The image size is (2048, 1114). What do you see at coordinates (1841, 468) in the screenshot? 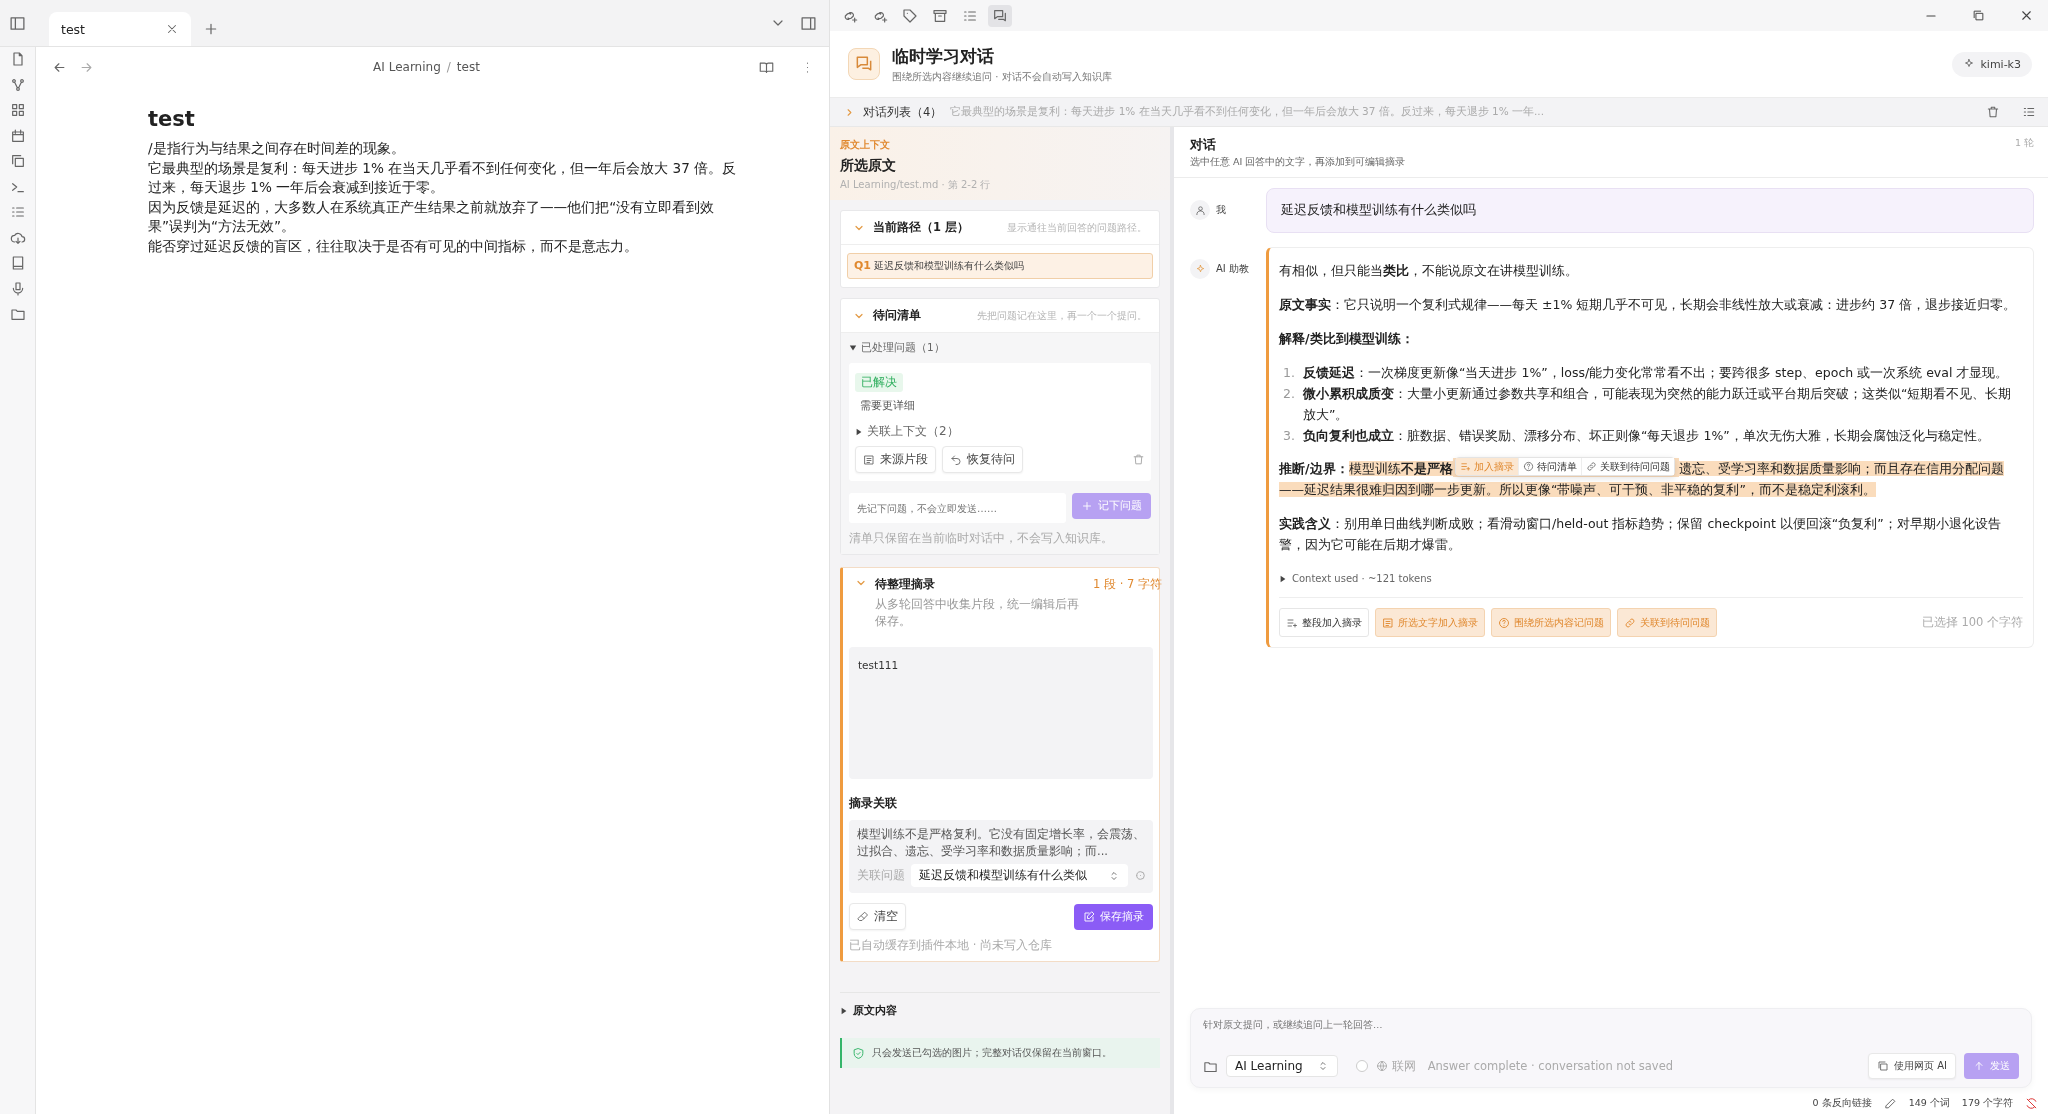
I see `selected-text: 遗忘、受学习率和数据质量影响；而且存在信用分配问题` at bounding box center [1841, 468].